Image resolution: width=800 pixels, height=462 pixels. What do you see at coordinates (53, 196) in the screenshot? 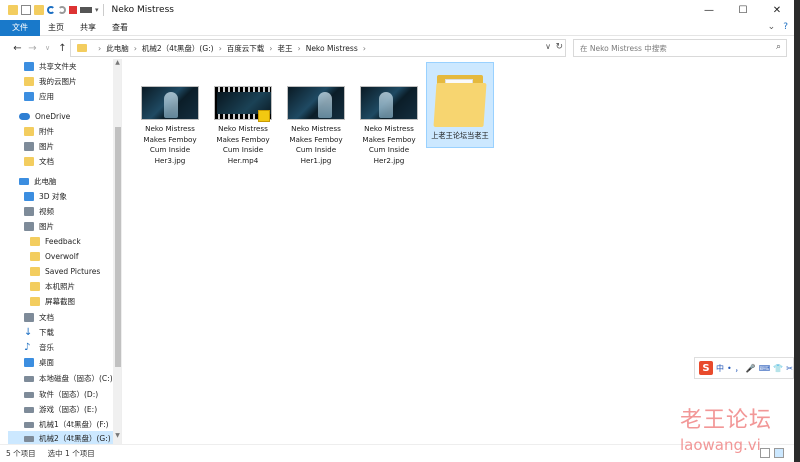
I see `sidebar-item-label: 3D 对象` at bounding box center [53, 196].